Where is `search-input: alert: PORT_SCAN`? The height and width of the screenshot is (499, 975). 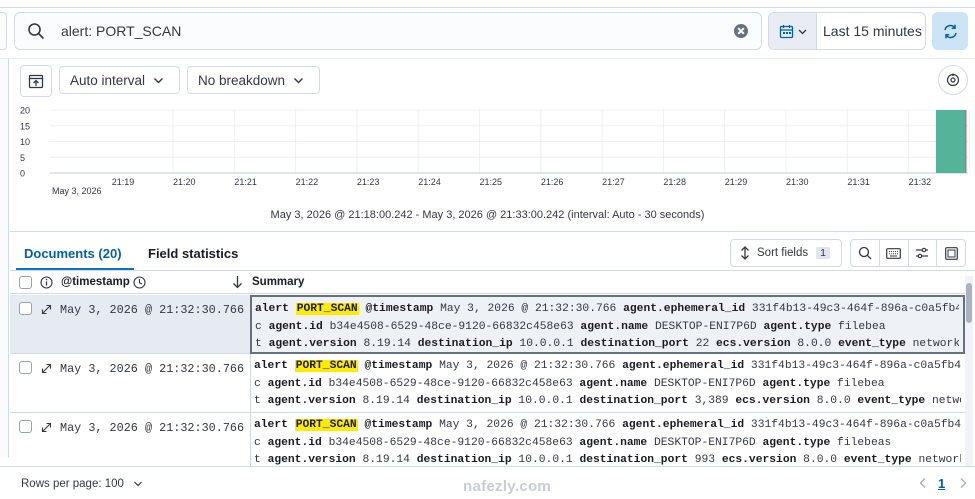 search-input: alert: PORT_SCAN is located at coordinates (388, 31).